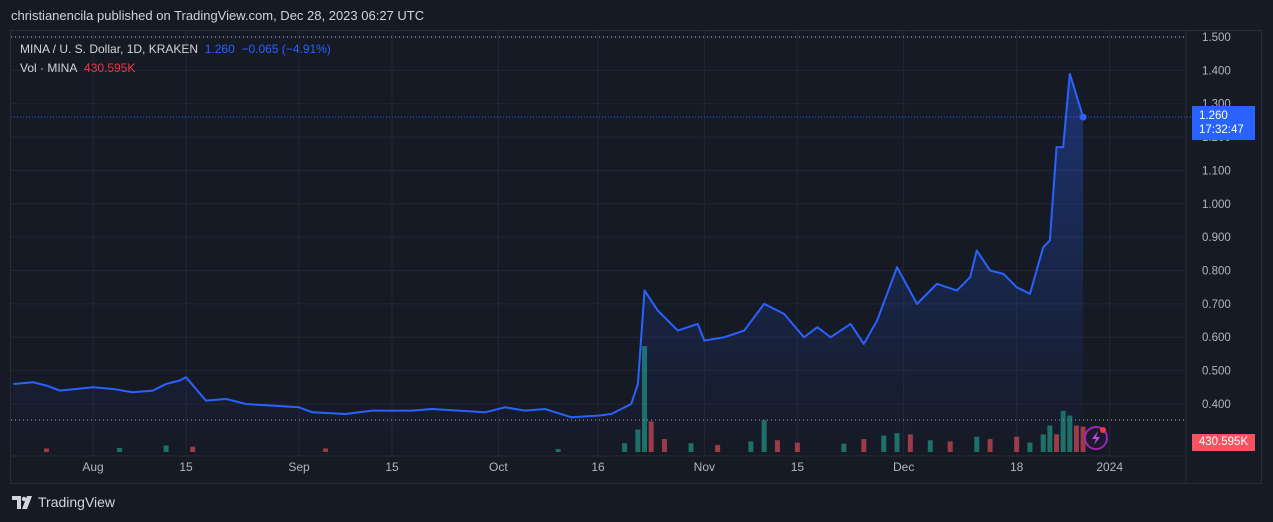 The width and height of the screenshot is (1273, 522). Describe the element at coordinates (1103, 430) in the screenshot. I see `notification-dot-icon` at that location.